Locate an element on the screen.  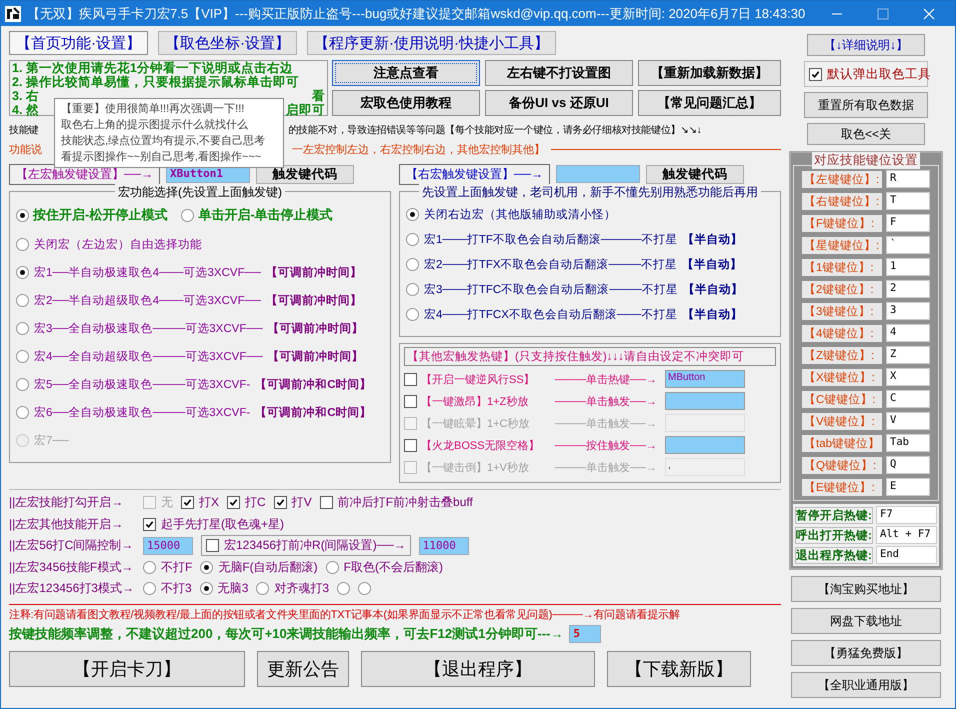
key-field: T is located at coordinates (908, 201).